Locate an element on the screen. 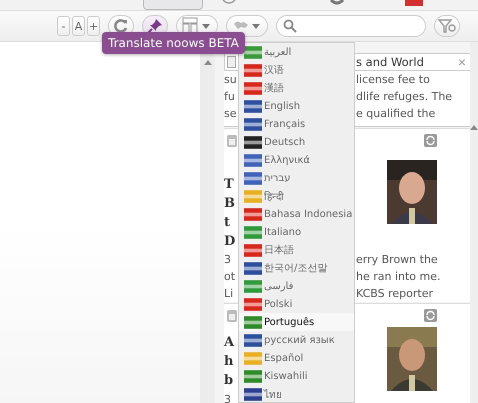  language-item: ไทย is located at coordinates (296, 394).